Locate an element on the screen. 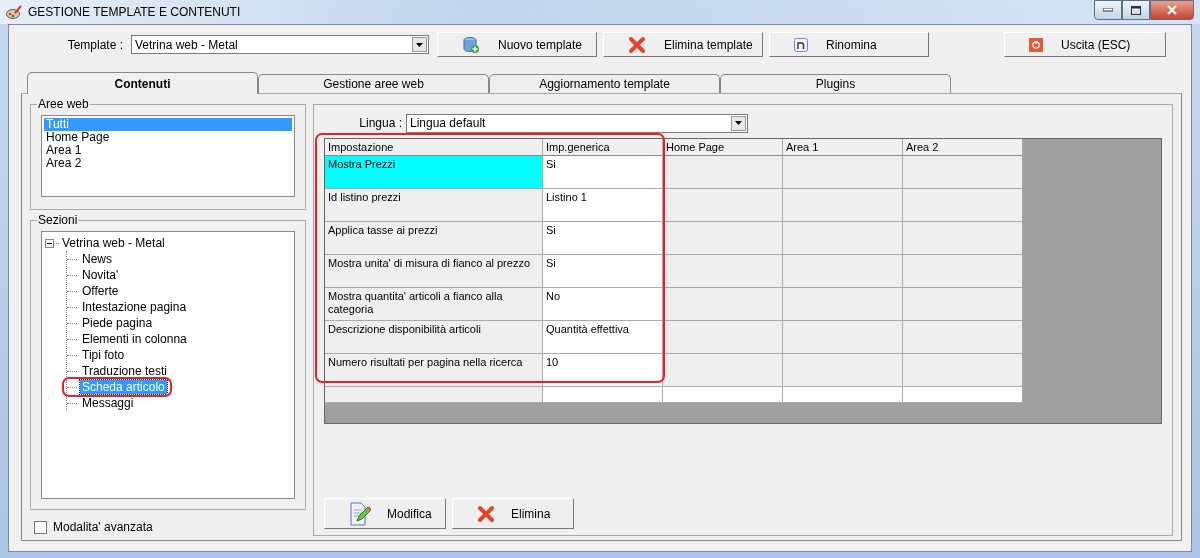 Image resolution: width=1200 pixels, height=558 pixels. sections-tree: Vetrina web - Metal News Novita' Offerte Intestazione pagina Piede pagina Elementi in colonna Tipi foto Traduzione testi Scheda articolo Messaggi is located at coordinates (168, 365).